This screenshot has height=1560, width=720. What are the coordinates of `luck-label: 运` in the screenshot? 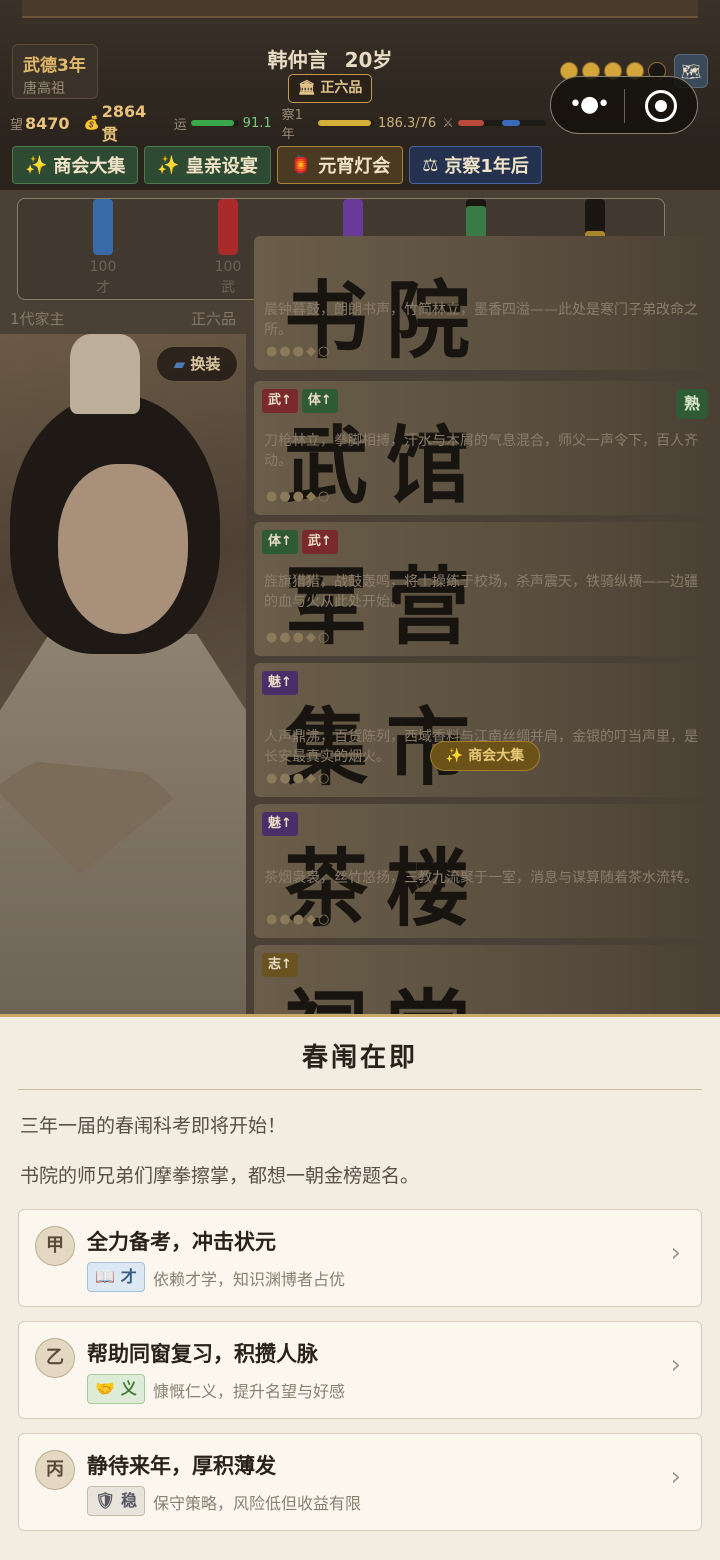 It's located at (180, 125).